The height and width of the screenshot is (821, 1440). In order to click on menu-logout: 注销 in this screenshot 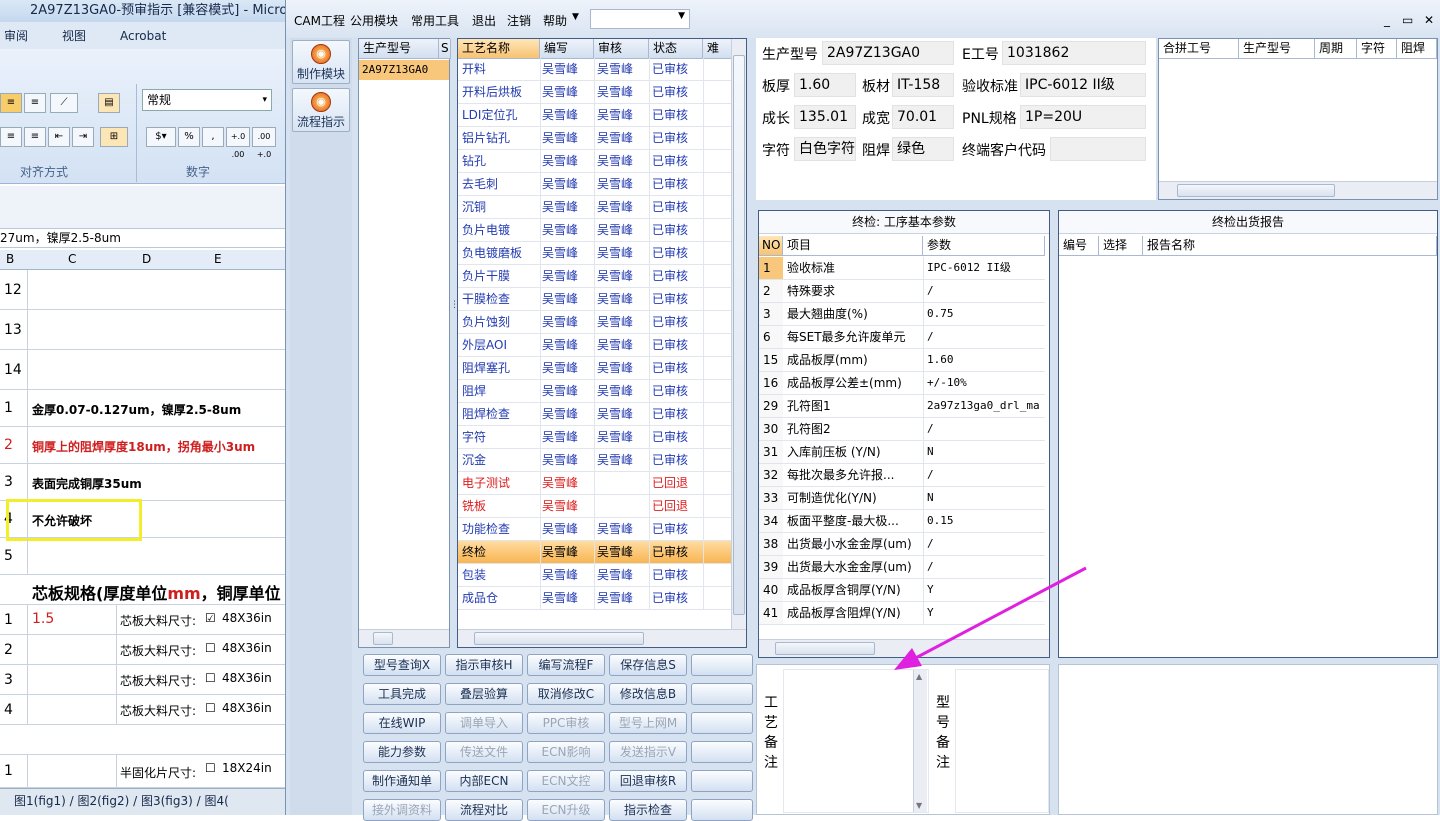, I will do `click(519, 20)`.